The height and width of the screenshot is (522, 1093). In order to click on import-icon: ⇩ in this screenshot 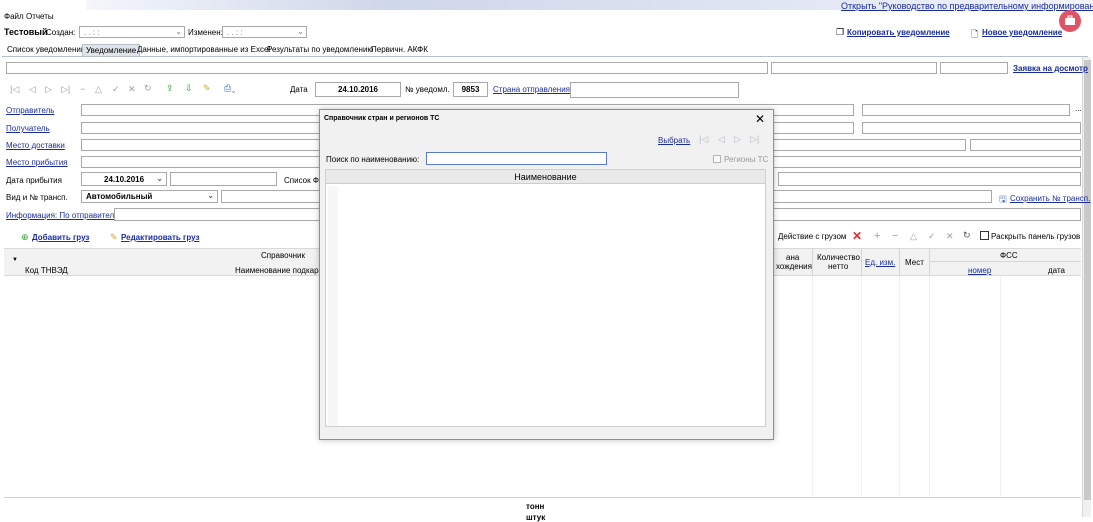, I will do `click(189, 88)`.